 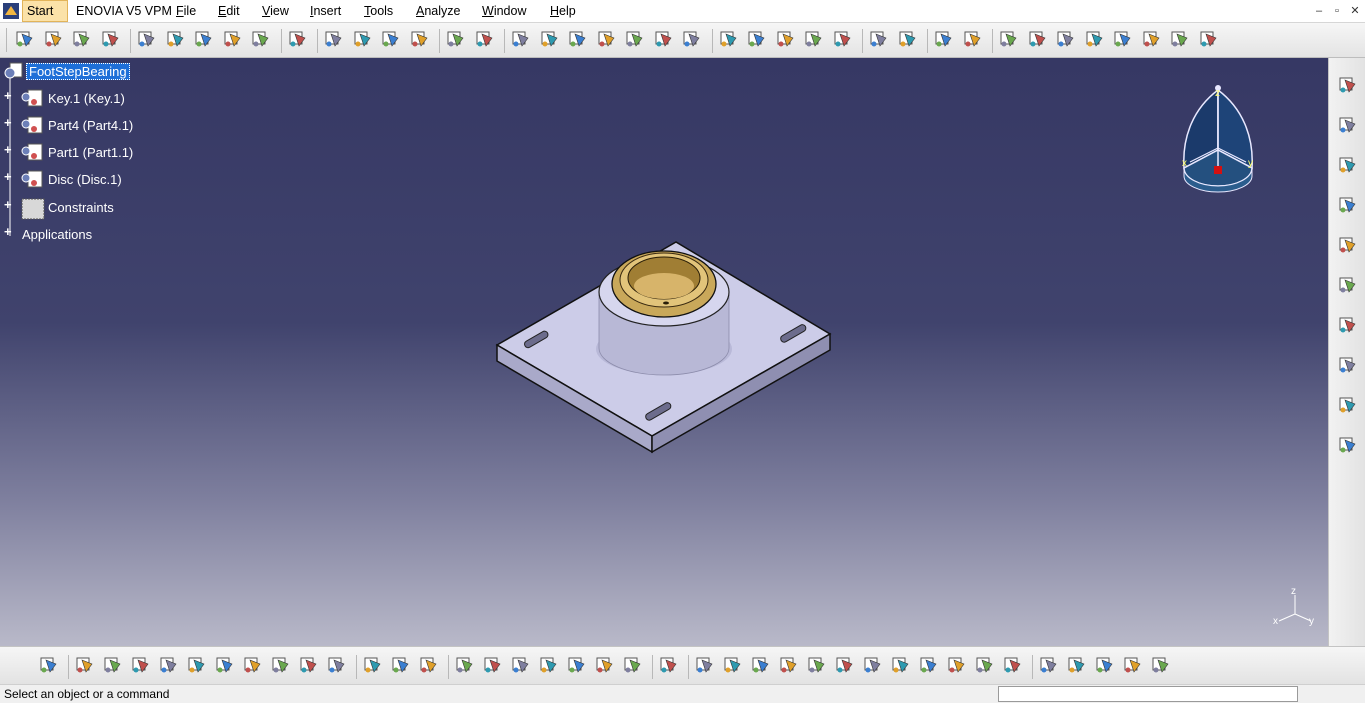 I want to click on stop-manipulation-icon, so click(x=233, y=39).